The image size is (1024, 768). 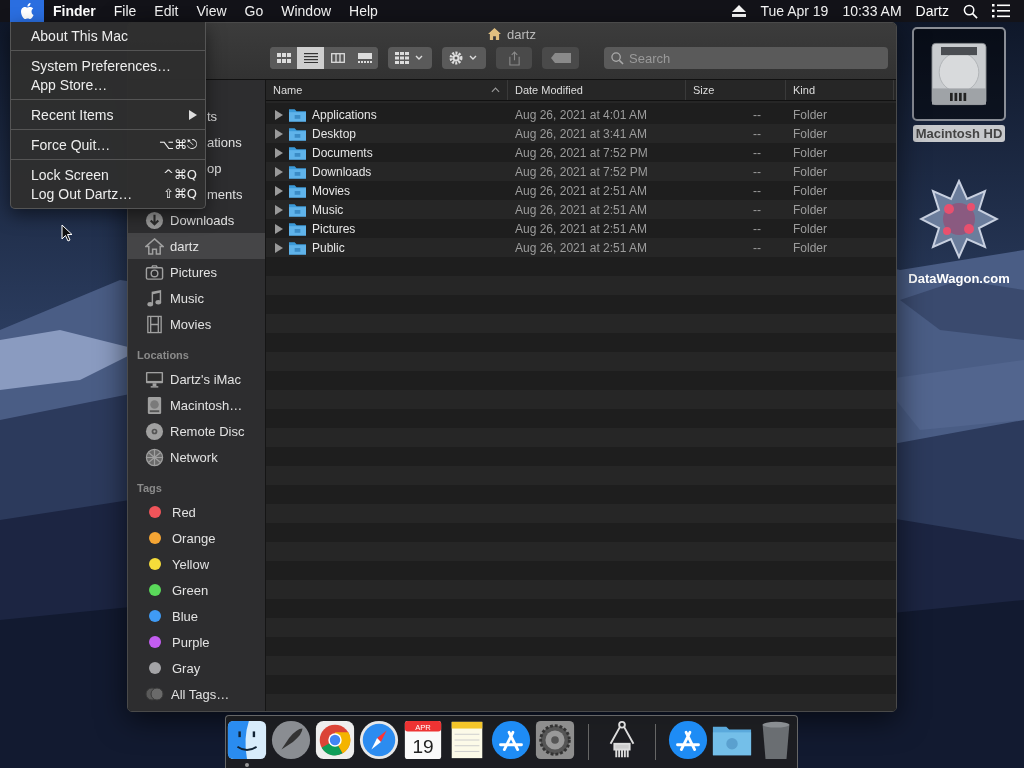 I want to click on sidebar-item-label: ts, so click(x=212, y=116).